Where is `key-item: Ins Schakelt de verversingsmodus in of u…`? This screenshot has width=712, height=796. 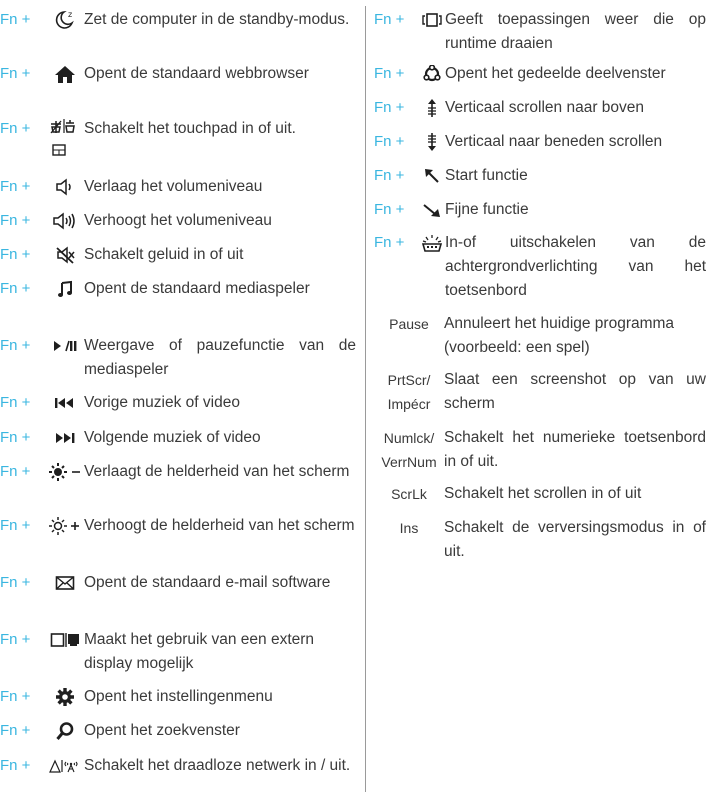
key-item: Ins Schakelt de verversingsmodus in of u… is located at coordinates (543, 540).